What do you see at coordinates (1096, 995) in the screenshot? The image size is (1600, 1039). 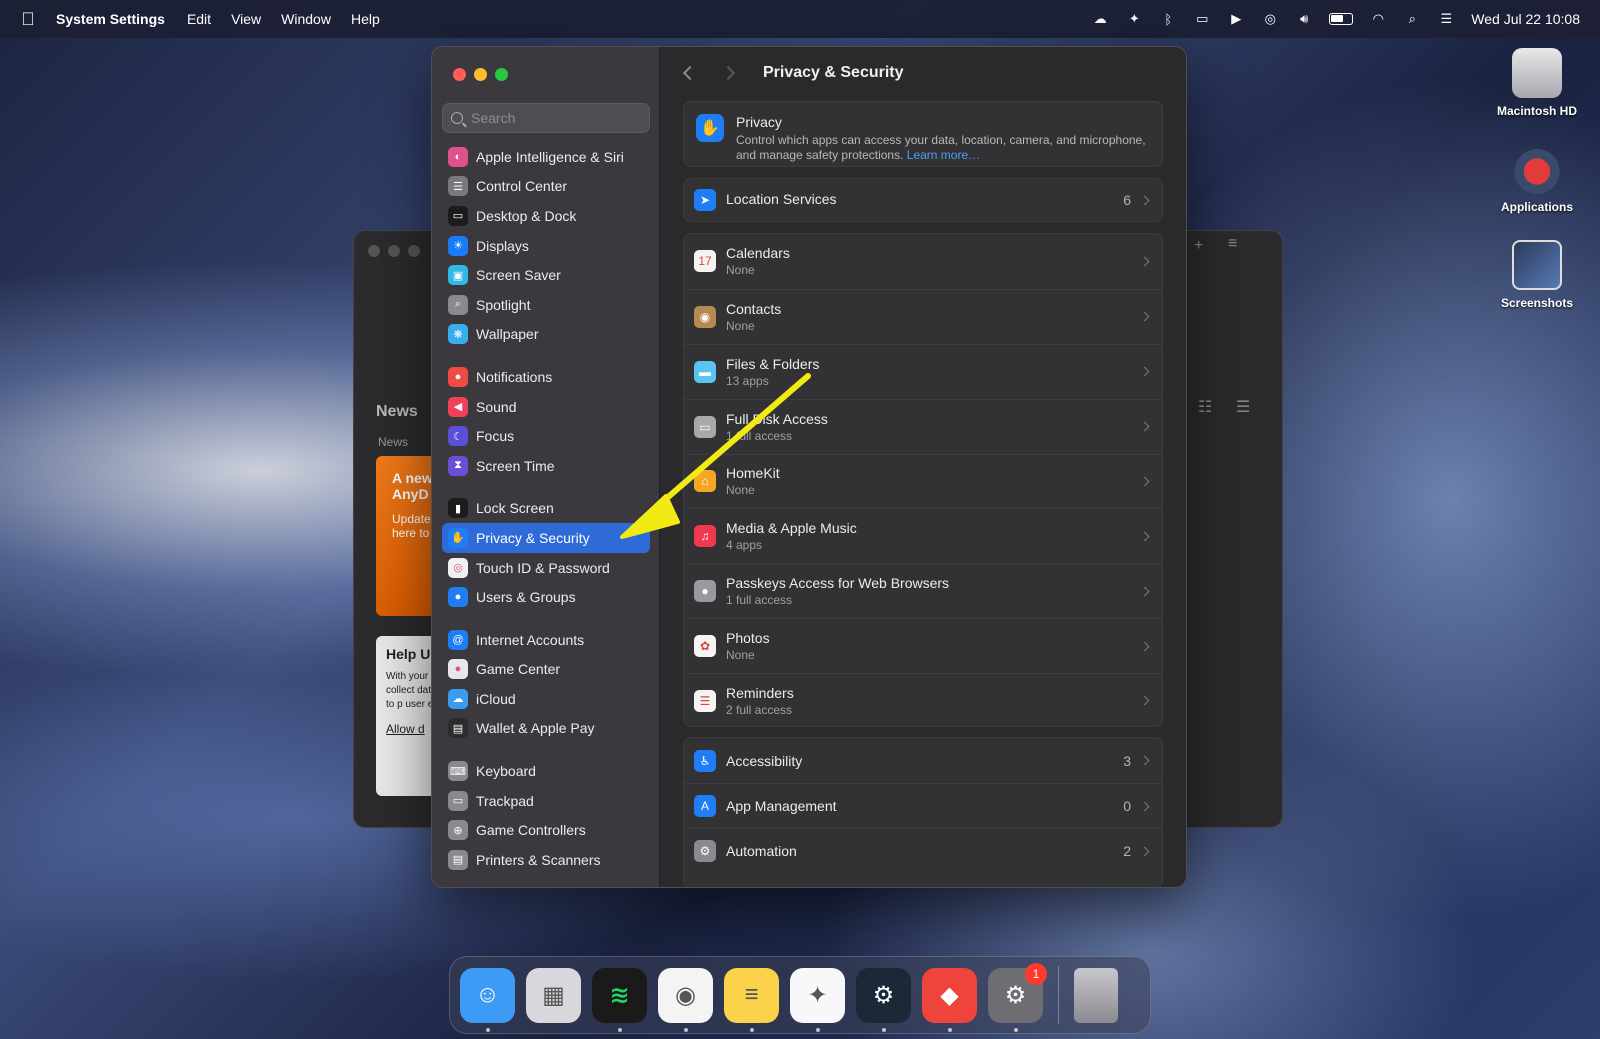 I see `dock-trash-icon` at bounding box center [1096, 995].